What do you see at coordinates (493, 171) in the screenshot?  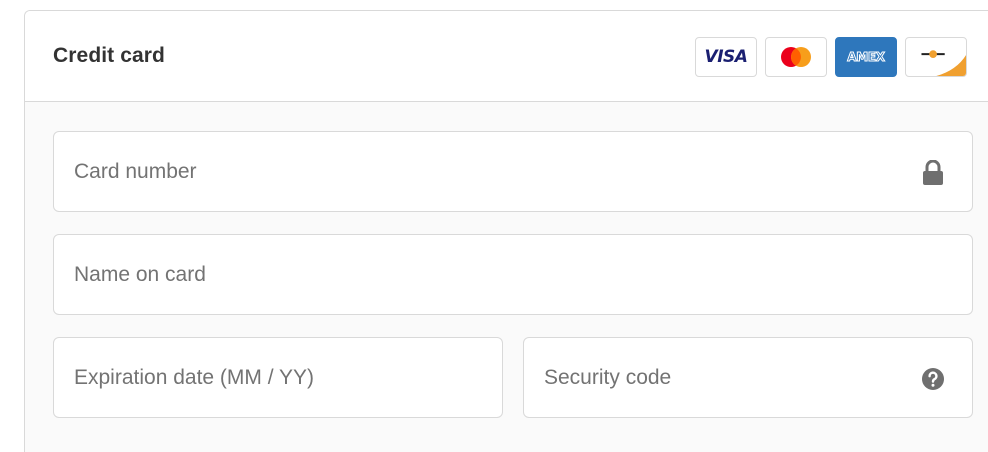 I see `card-number-input` at bounding box center [493, 171].